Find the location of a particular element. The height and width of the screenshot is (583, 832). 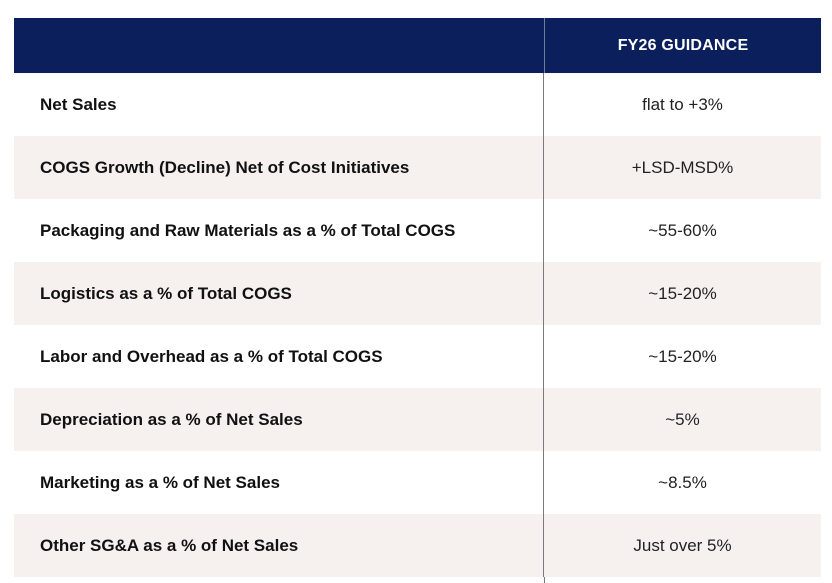

table-header: FY26 GUIDANCE is located at coordinates (417, 45).